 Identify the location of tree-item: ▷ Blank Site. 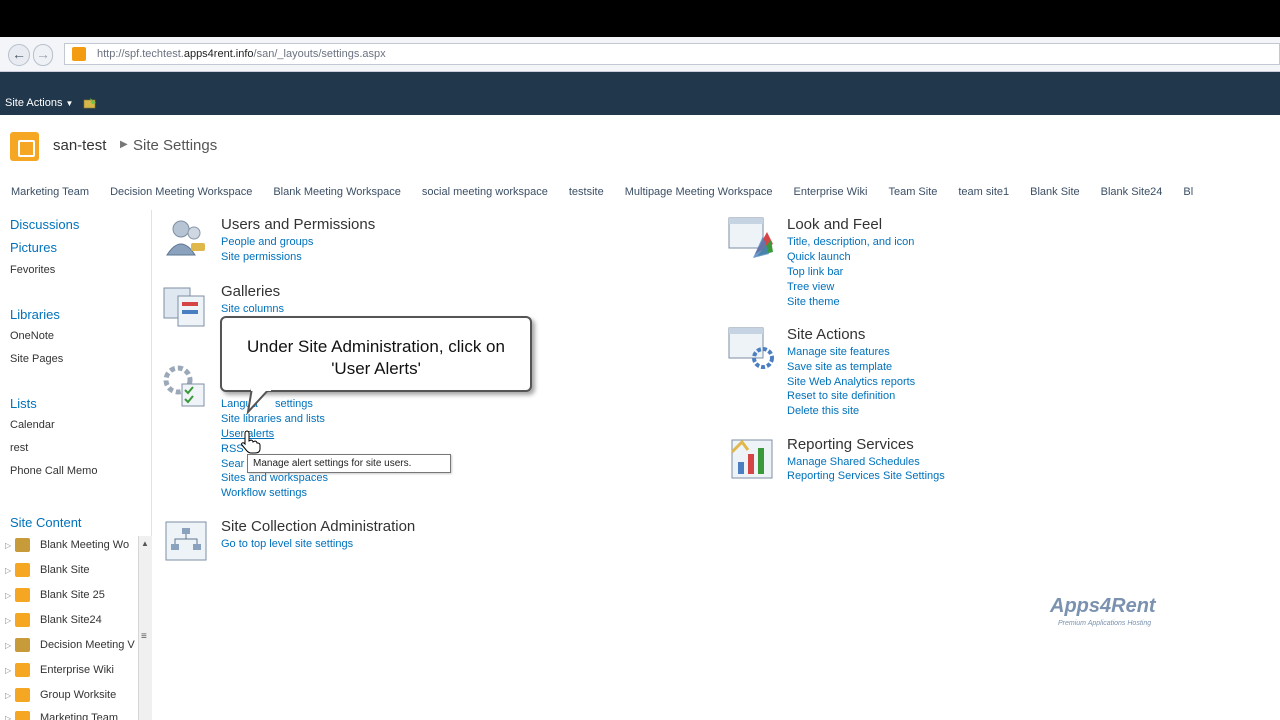
(70, 573).